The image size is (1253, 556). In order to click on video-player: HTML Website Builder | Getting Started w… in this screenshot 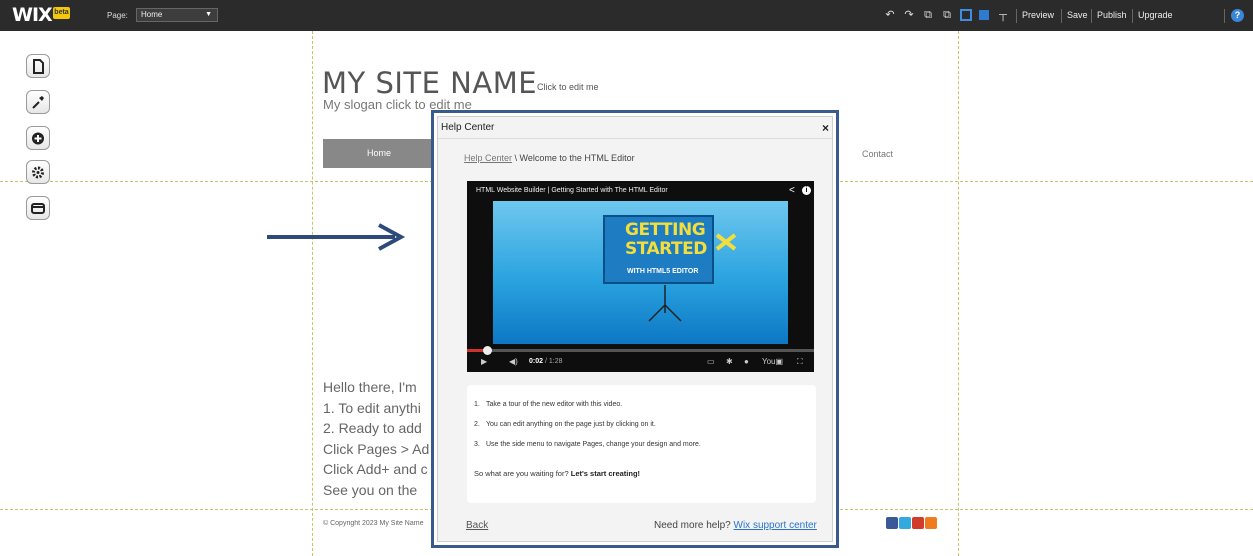, I will do `click(640, 276)`.